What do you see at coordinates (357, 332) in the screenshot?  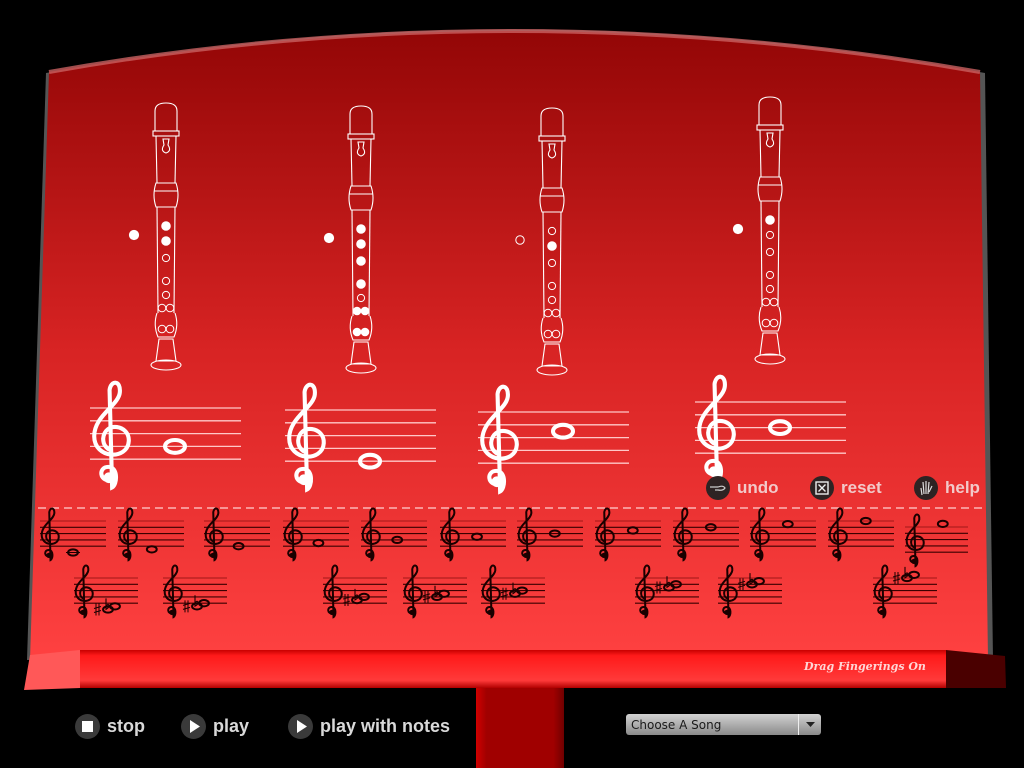 I see `finger-hole-7a` at bounding box center [357, 332].